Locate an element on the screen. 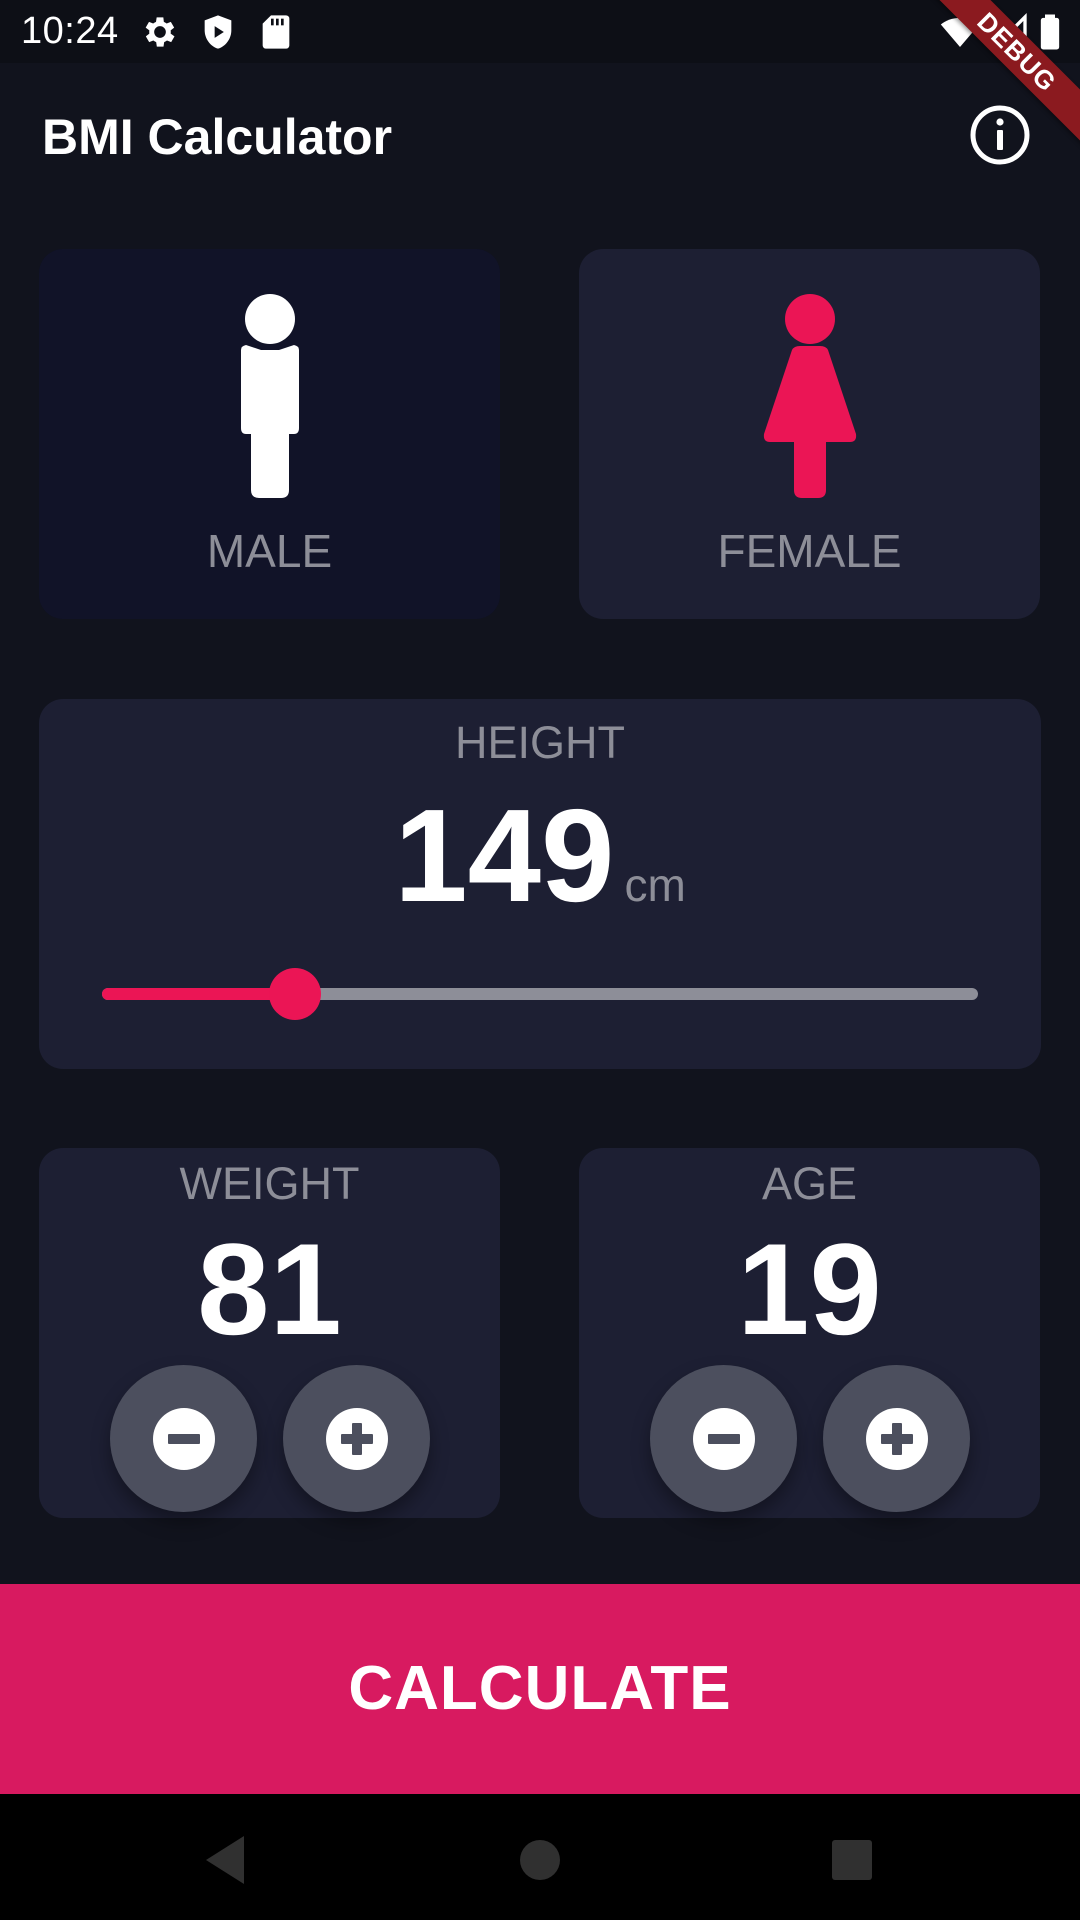 This screenshot has height=1920, width=1080. weight-value: 81 is located at coordinates (269, 1289).